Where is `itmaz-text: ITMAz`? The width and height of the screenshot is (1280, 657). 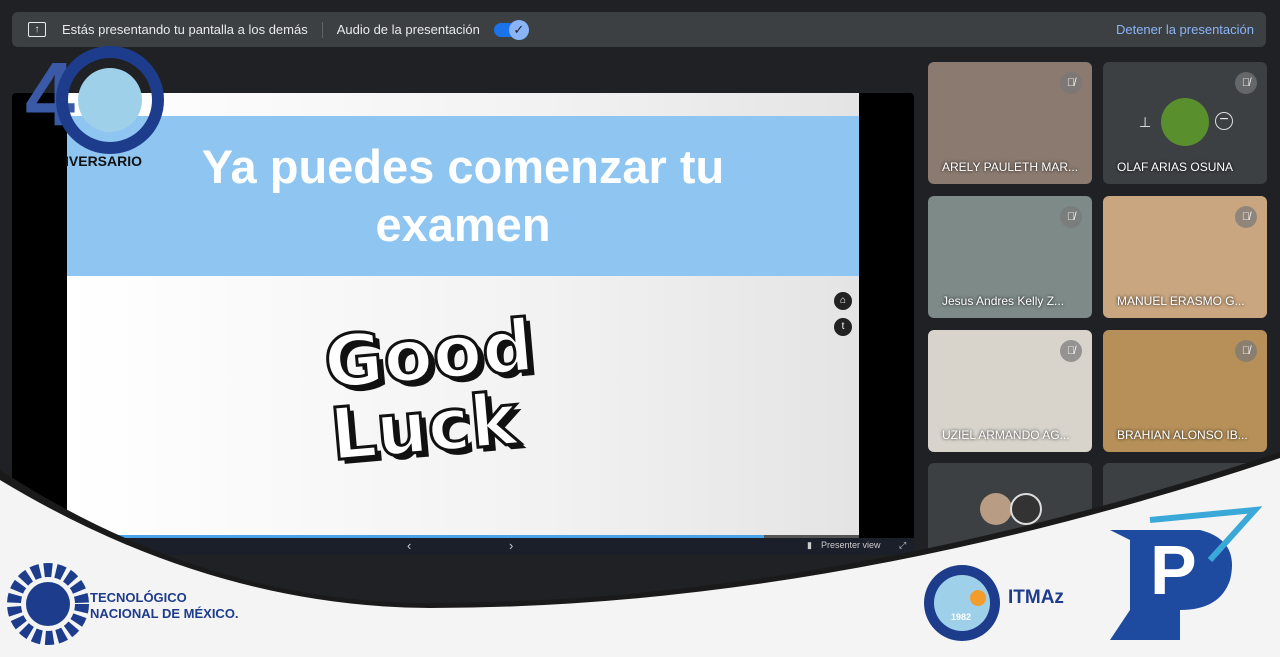 itmaz-text: ITMAz is located at coordinates (1036, 597).